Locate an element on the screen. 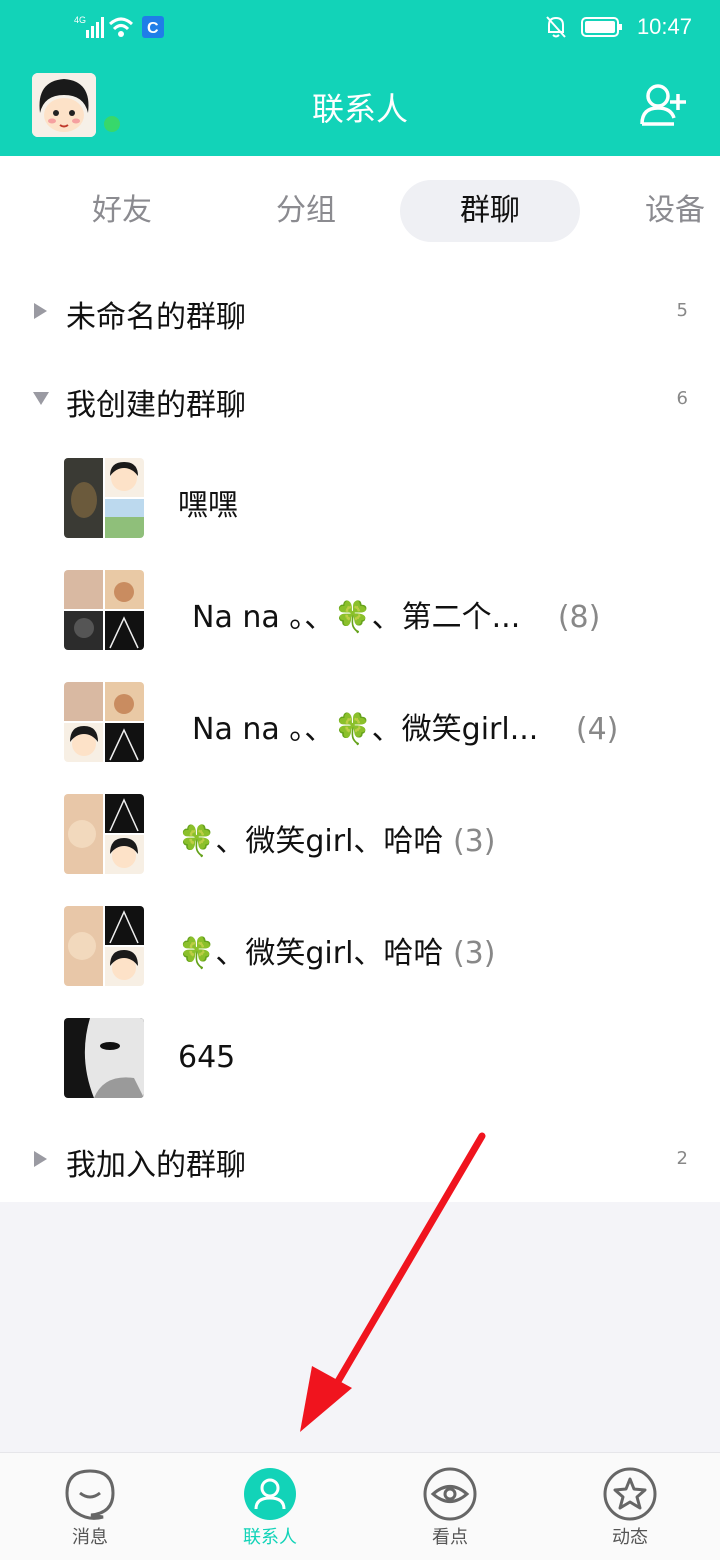  app-header: 4G C 10:47 联系人 is located at coordinates (360, 78).